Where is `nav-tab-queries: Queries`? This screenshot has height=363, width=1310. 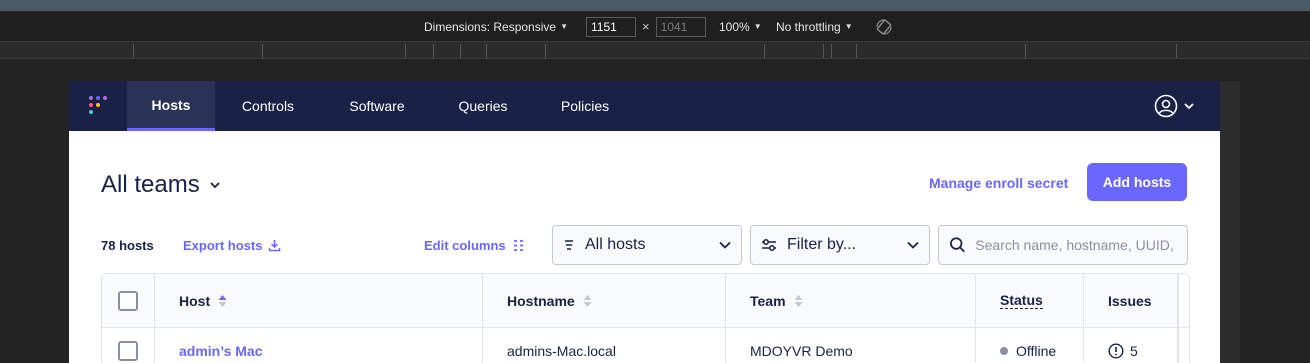 nav-tab-queries: Queries is located at coordinates (483, 106).